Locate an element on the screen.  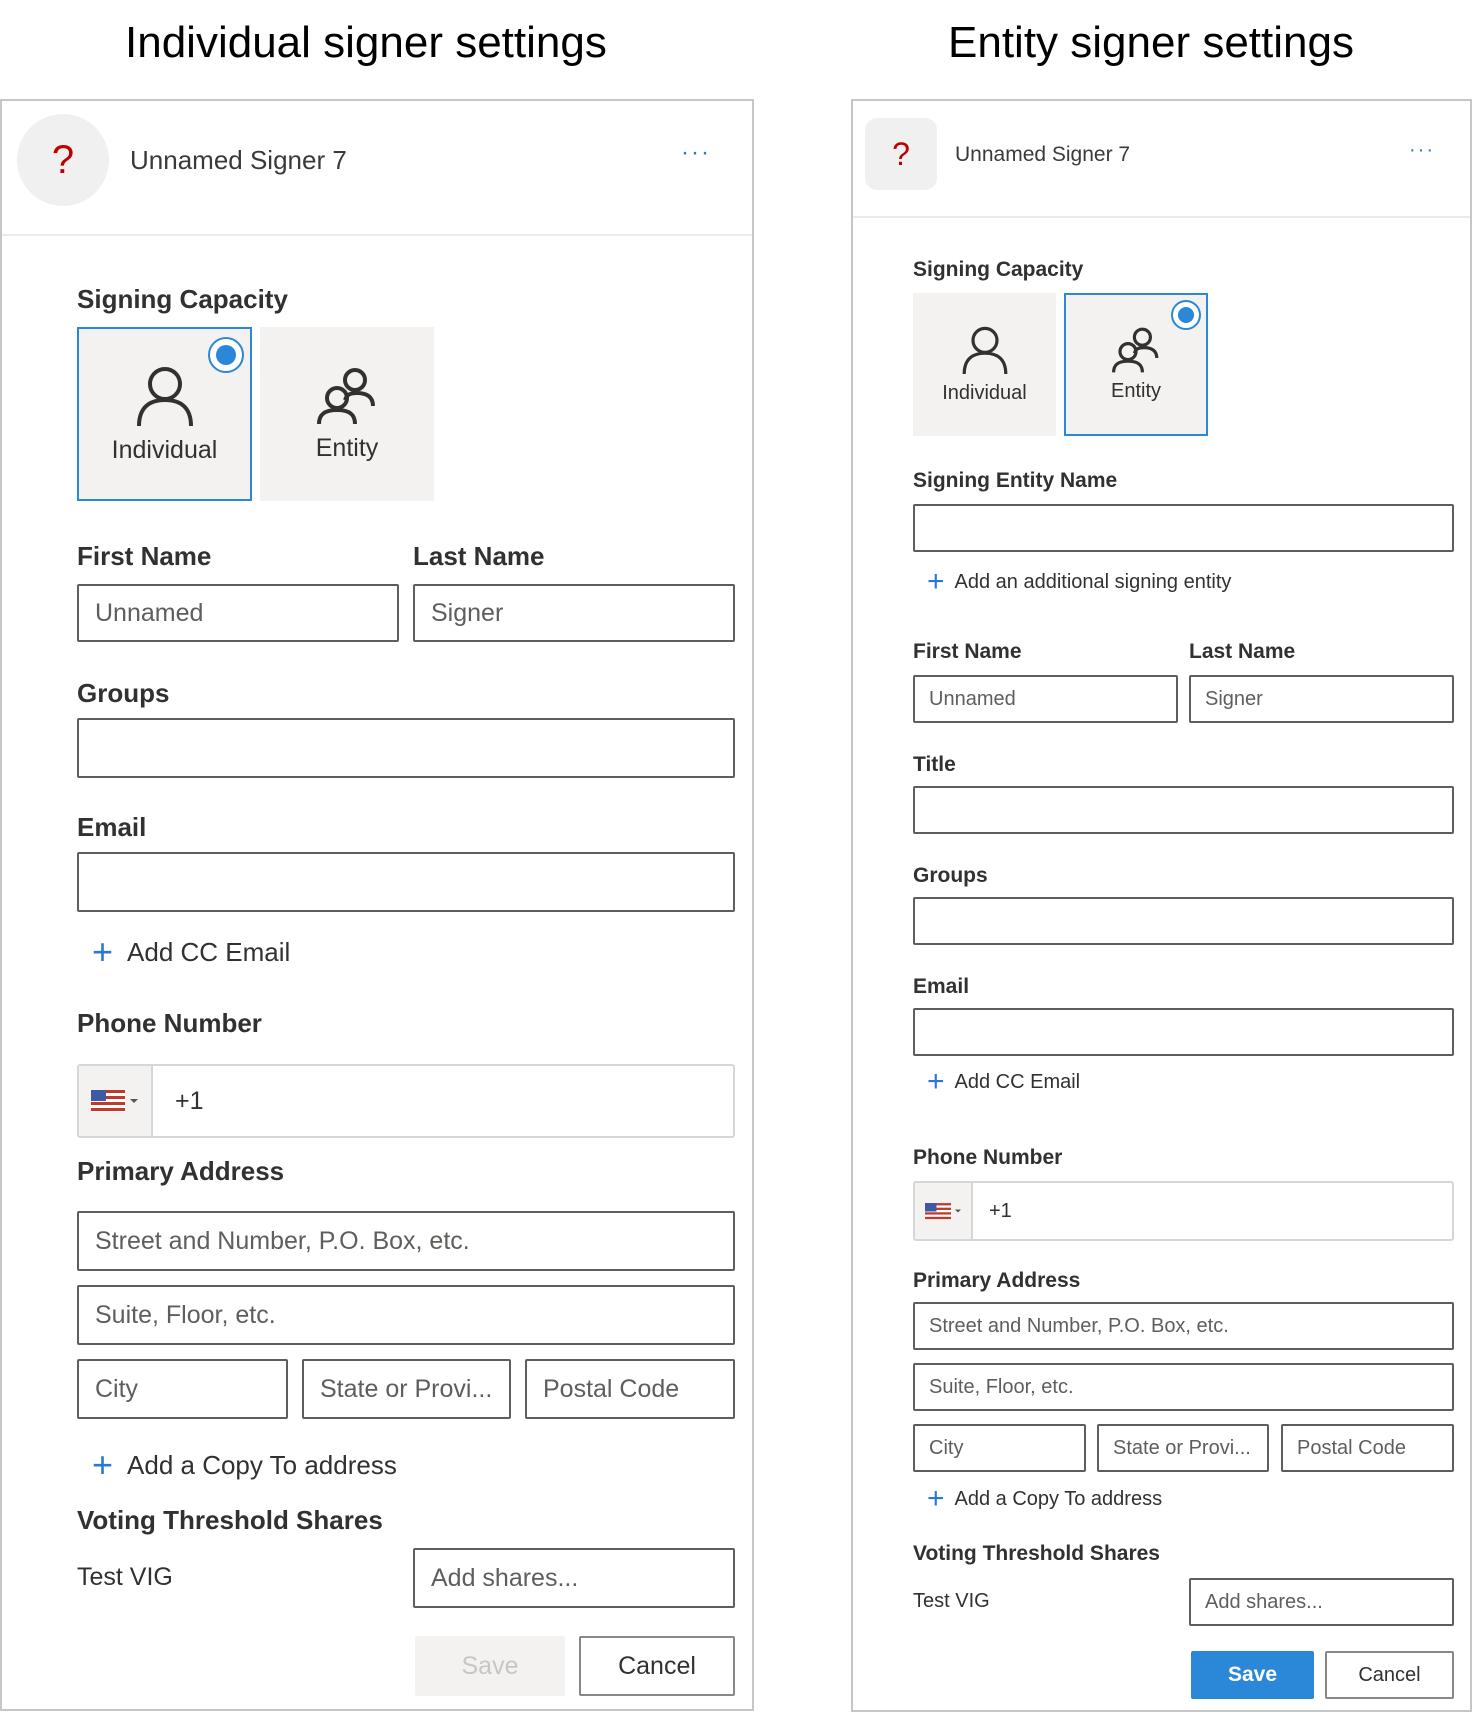
title-label: Title is located at coordinates (934, 764).